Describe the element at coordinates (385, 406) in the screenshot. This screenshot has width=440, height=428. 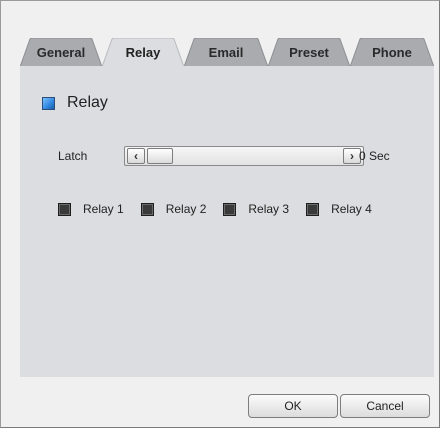
I see `cancel-button: Cancel` at that location.